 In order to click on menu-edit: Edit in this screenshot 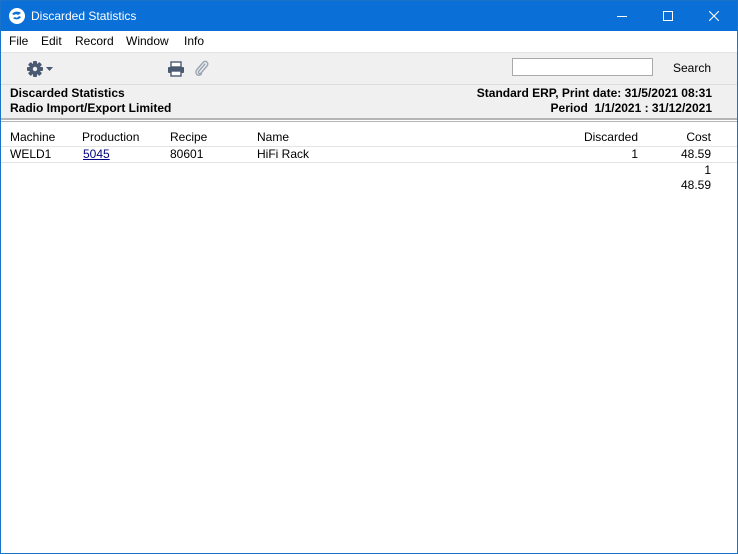, I will do `click(51, 41)`.